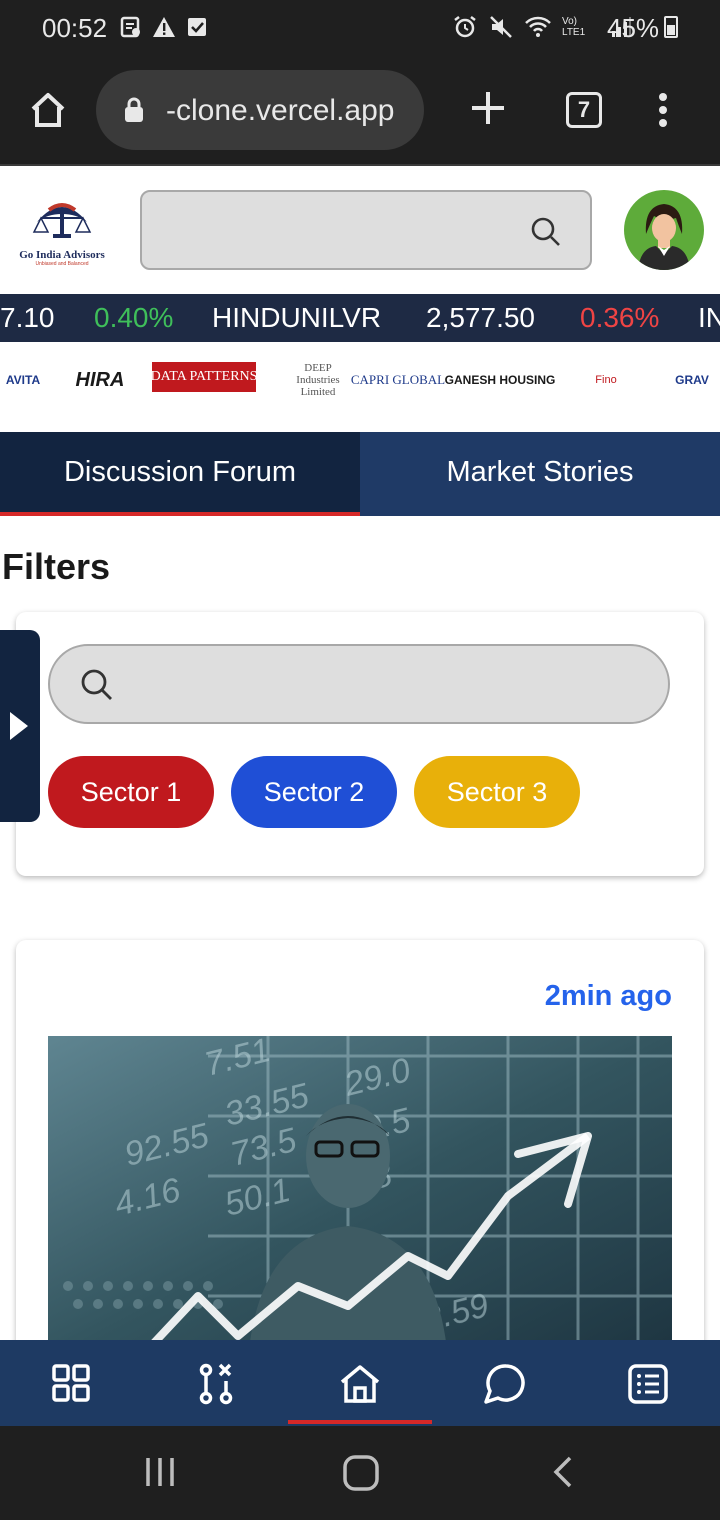 The width and height of the screenshot is (720, 1520). I want to click on stock-ticker: 7.10 0.40% HINDUNILVR 2,577.50 0.36% IN, so click(360, 318).